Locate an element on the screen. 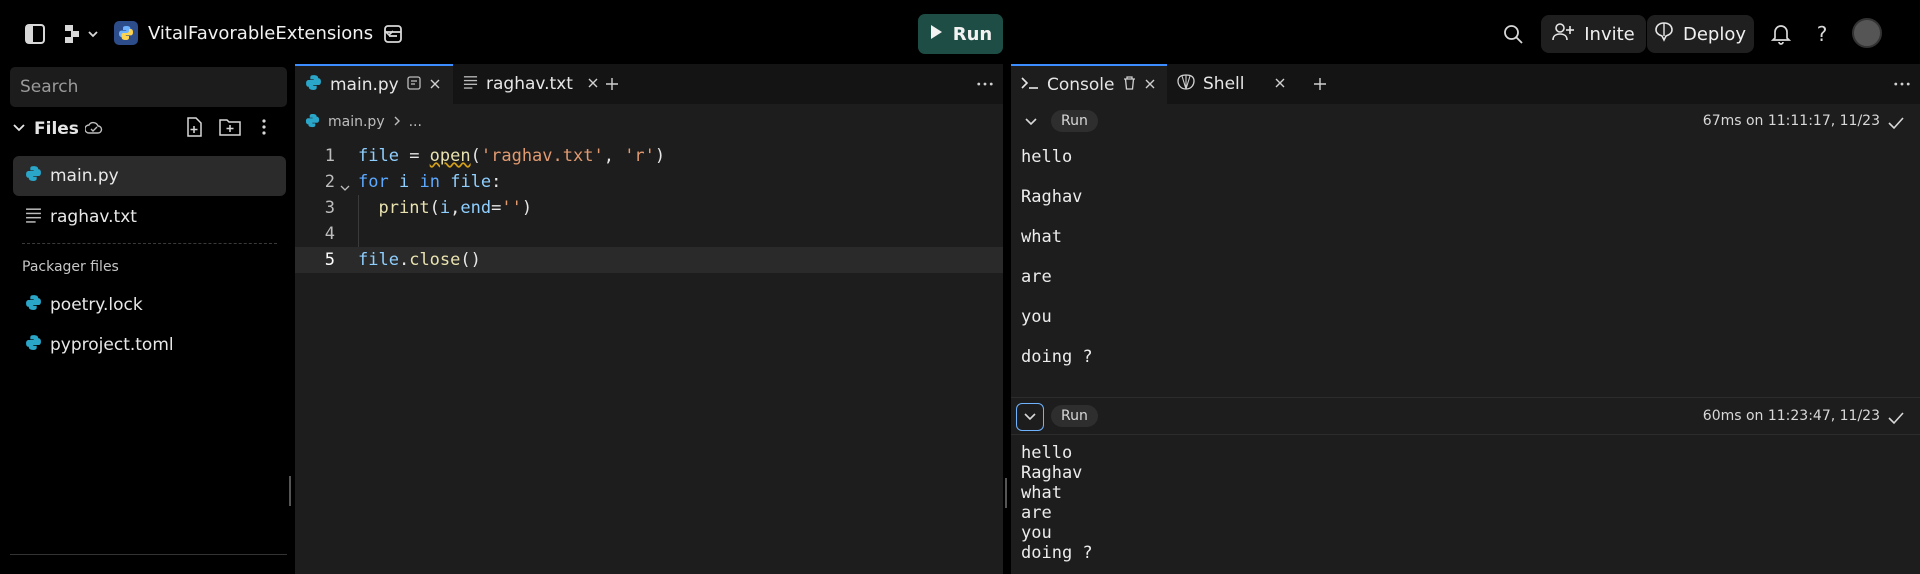 The width and height of the screenshot is (1920, 574). workspace-icon is located at coordinates (393, 34).